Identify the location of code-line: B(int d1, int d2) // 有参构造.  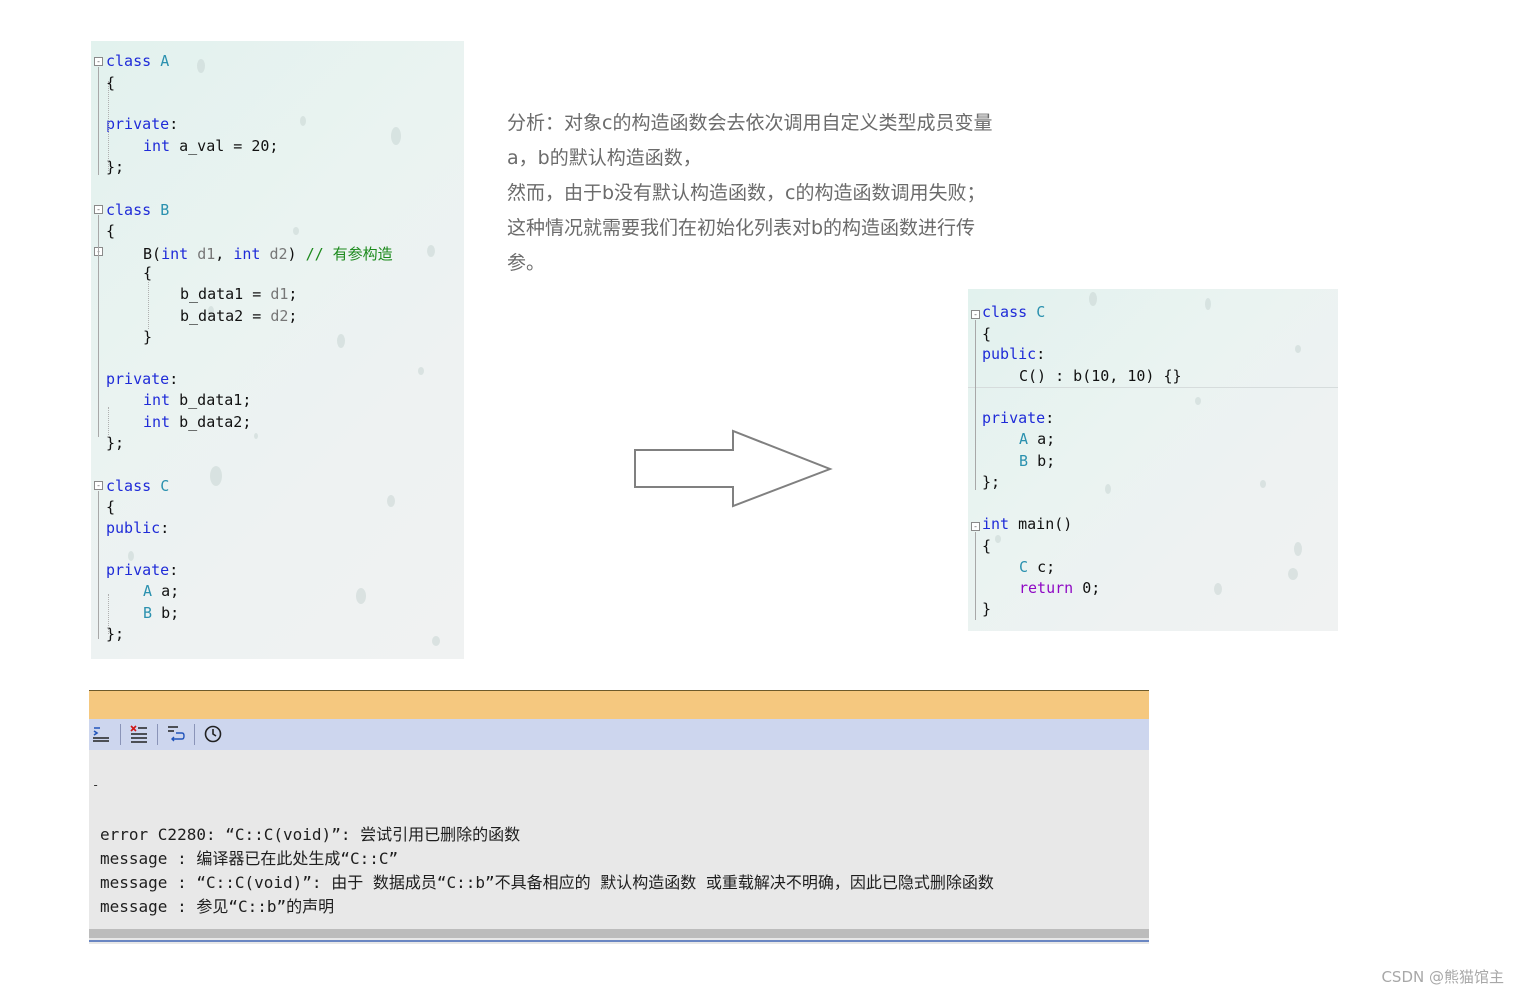
(268, 254).